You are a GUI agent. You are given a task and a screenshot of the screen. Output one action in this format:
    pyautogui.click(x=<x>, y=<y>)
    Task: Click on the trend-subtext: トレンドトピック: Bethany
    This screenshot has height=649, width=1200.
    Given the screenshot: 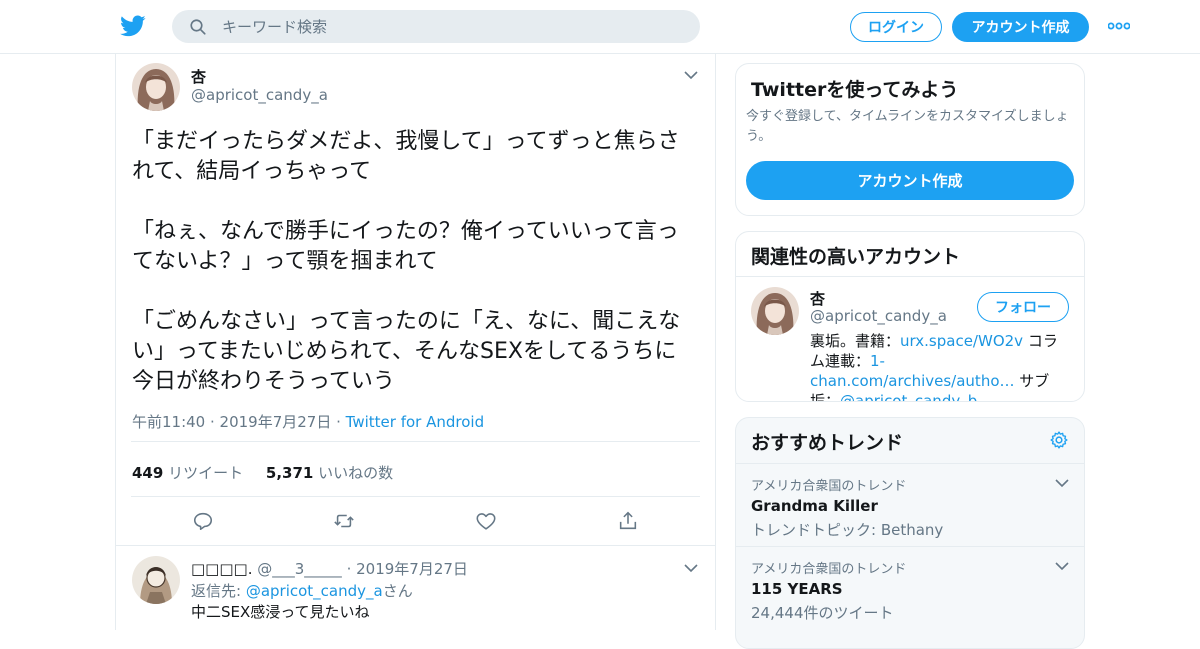 What is the action you would take?
    pyautogui.click(x=847, y=530)
    